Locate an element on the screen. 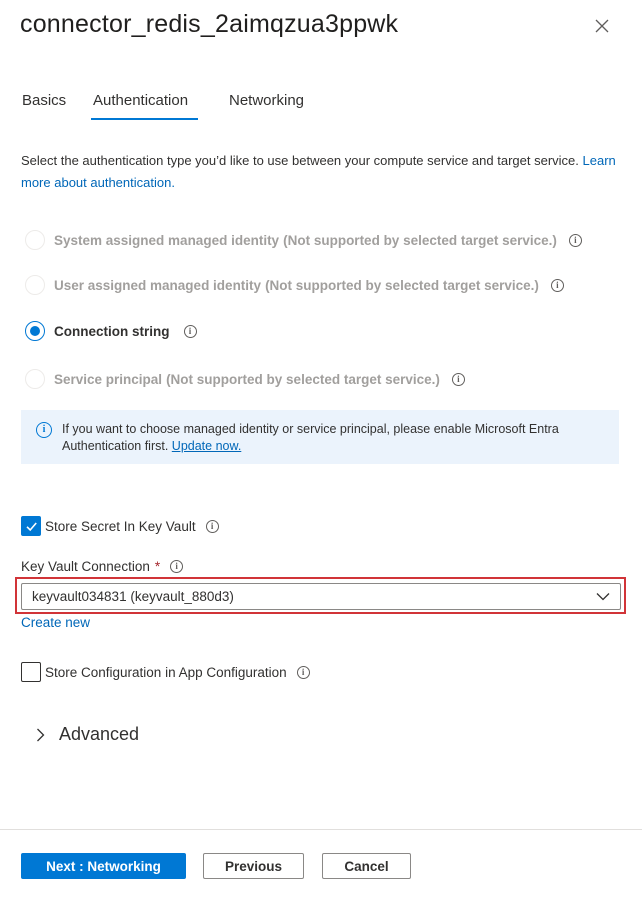 The width and height of the screenshot is (642, 901). close-button is located at coordinates (602, 26).